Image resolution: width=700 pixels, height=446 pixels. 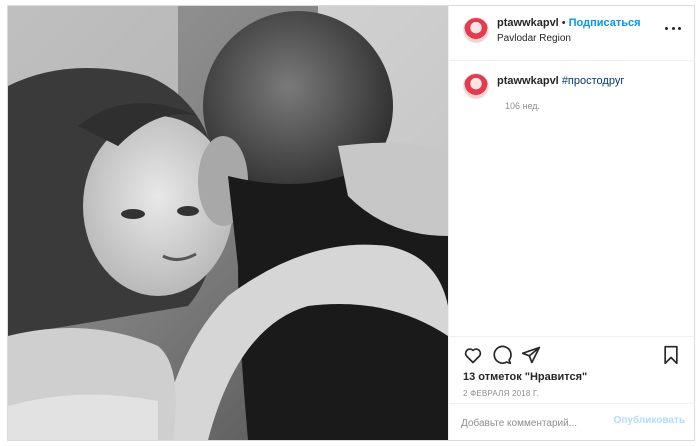 What do you see at coordinates (605, 23) in the screenshot?
I see `follow-button: Подписаться` at bounding box center [605, 23].